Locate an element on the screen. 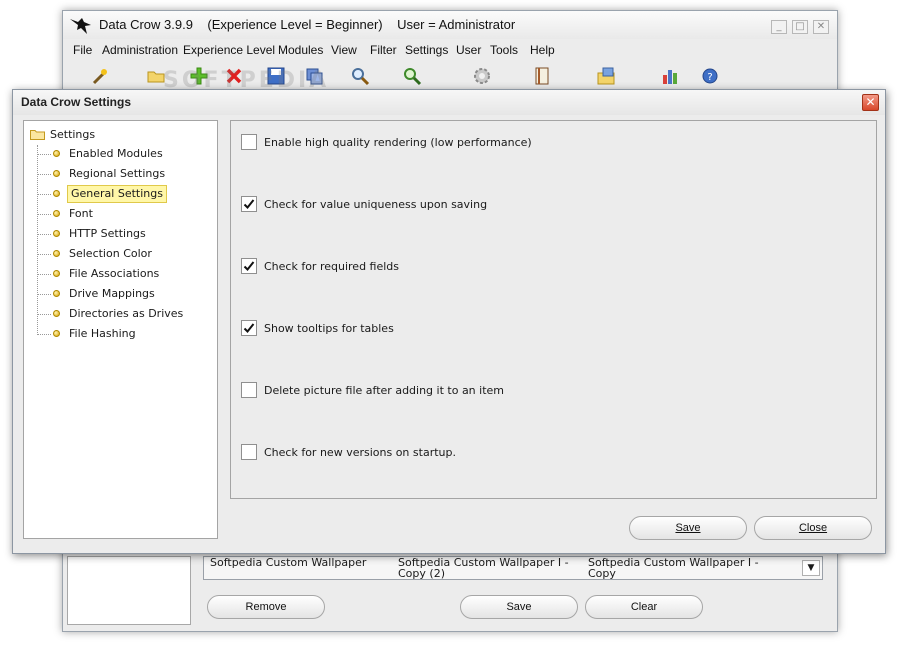 The image size is (907, 652). tree-item-label: Font is located at coordinates (81, 213).